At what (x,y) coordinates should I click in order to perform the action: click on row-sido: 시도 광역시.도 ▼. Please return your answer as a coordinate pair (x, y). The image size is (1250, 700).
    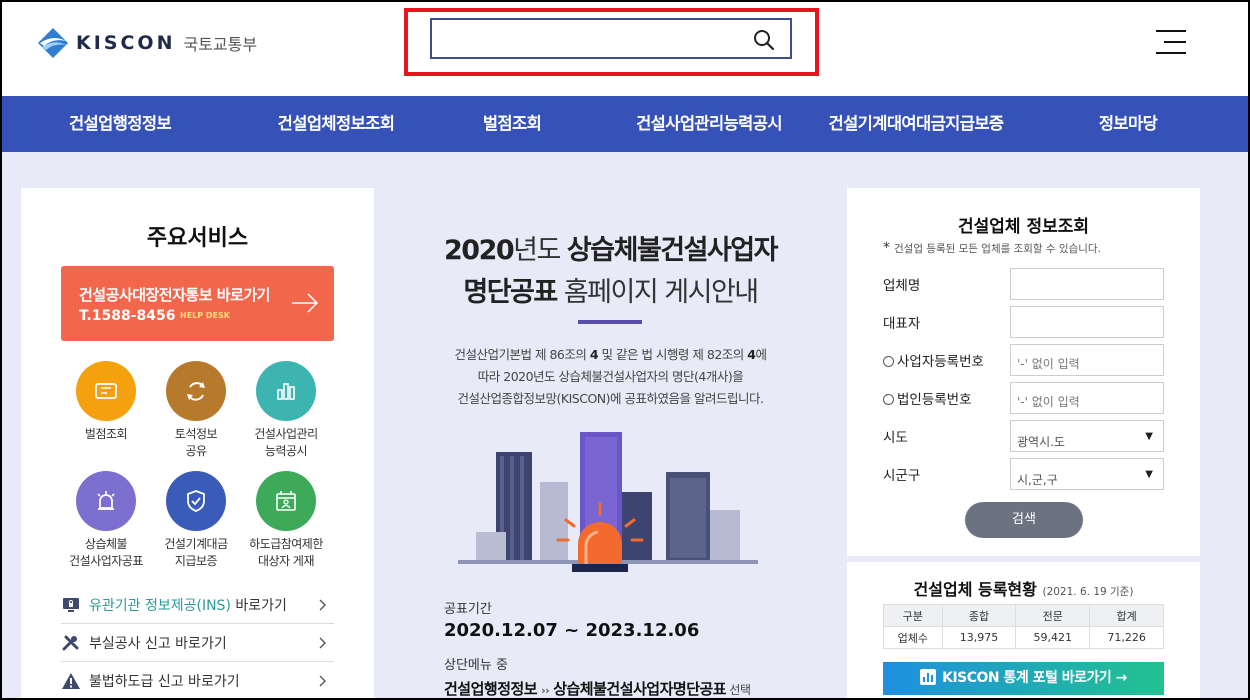
    Looking at the image, I should click on (1023, 436).